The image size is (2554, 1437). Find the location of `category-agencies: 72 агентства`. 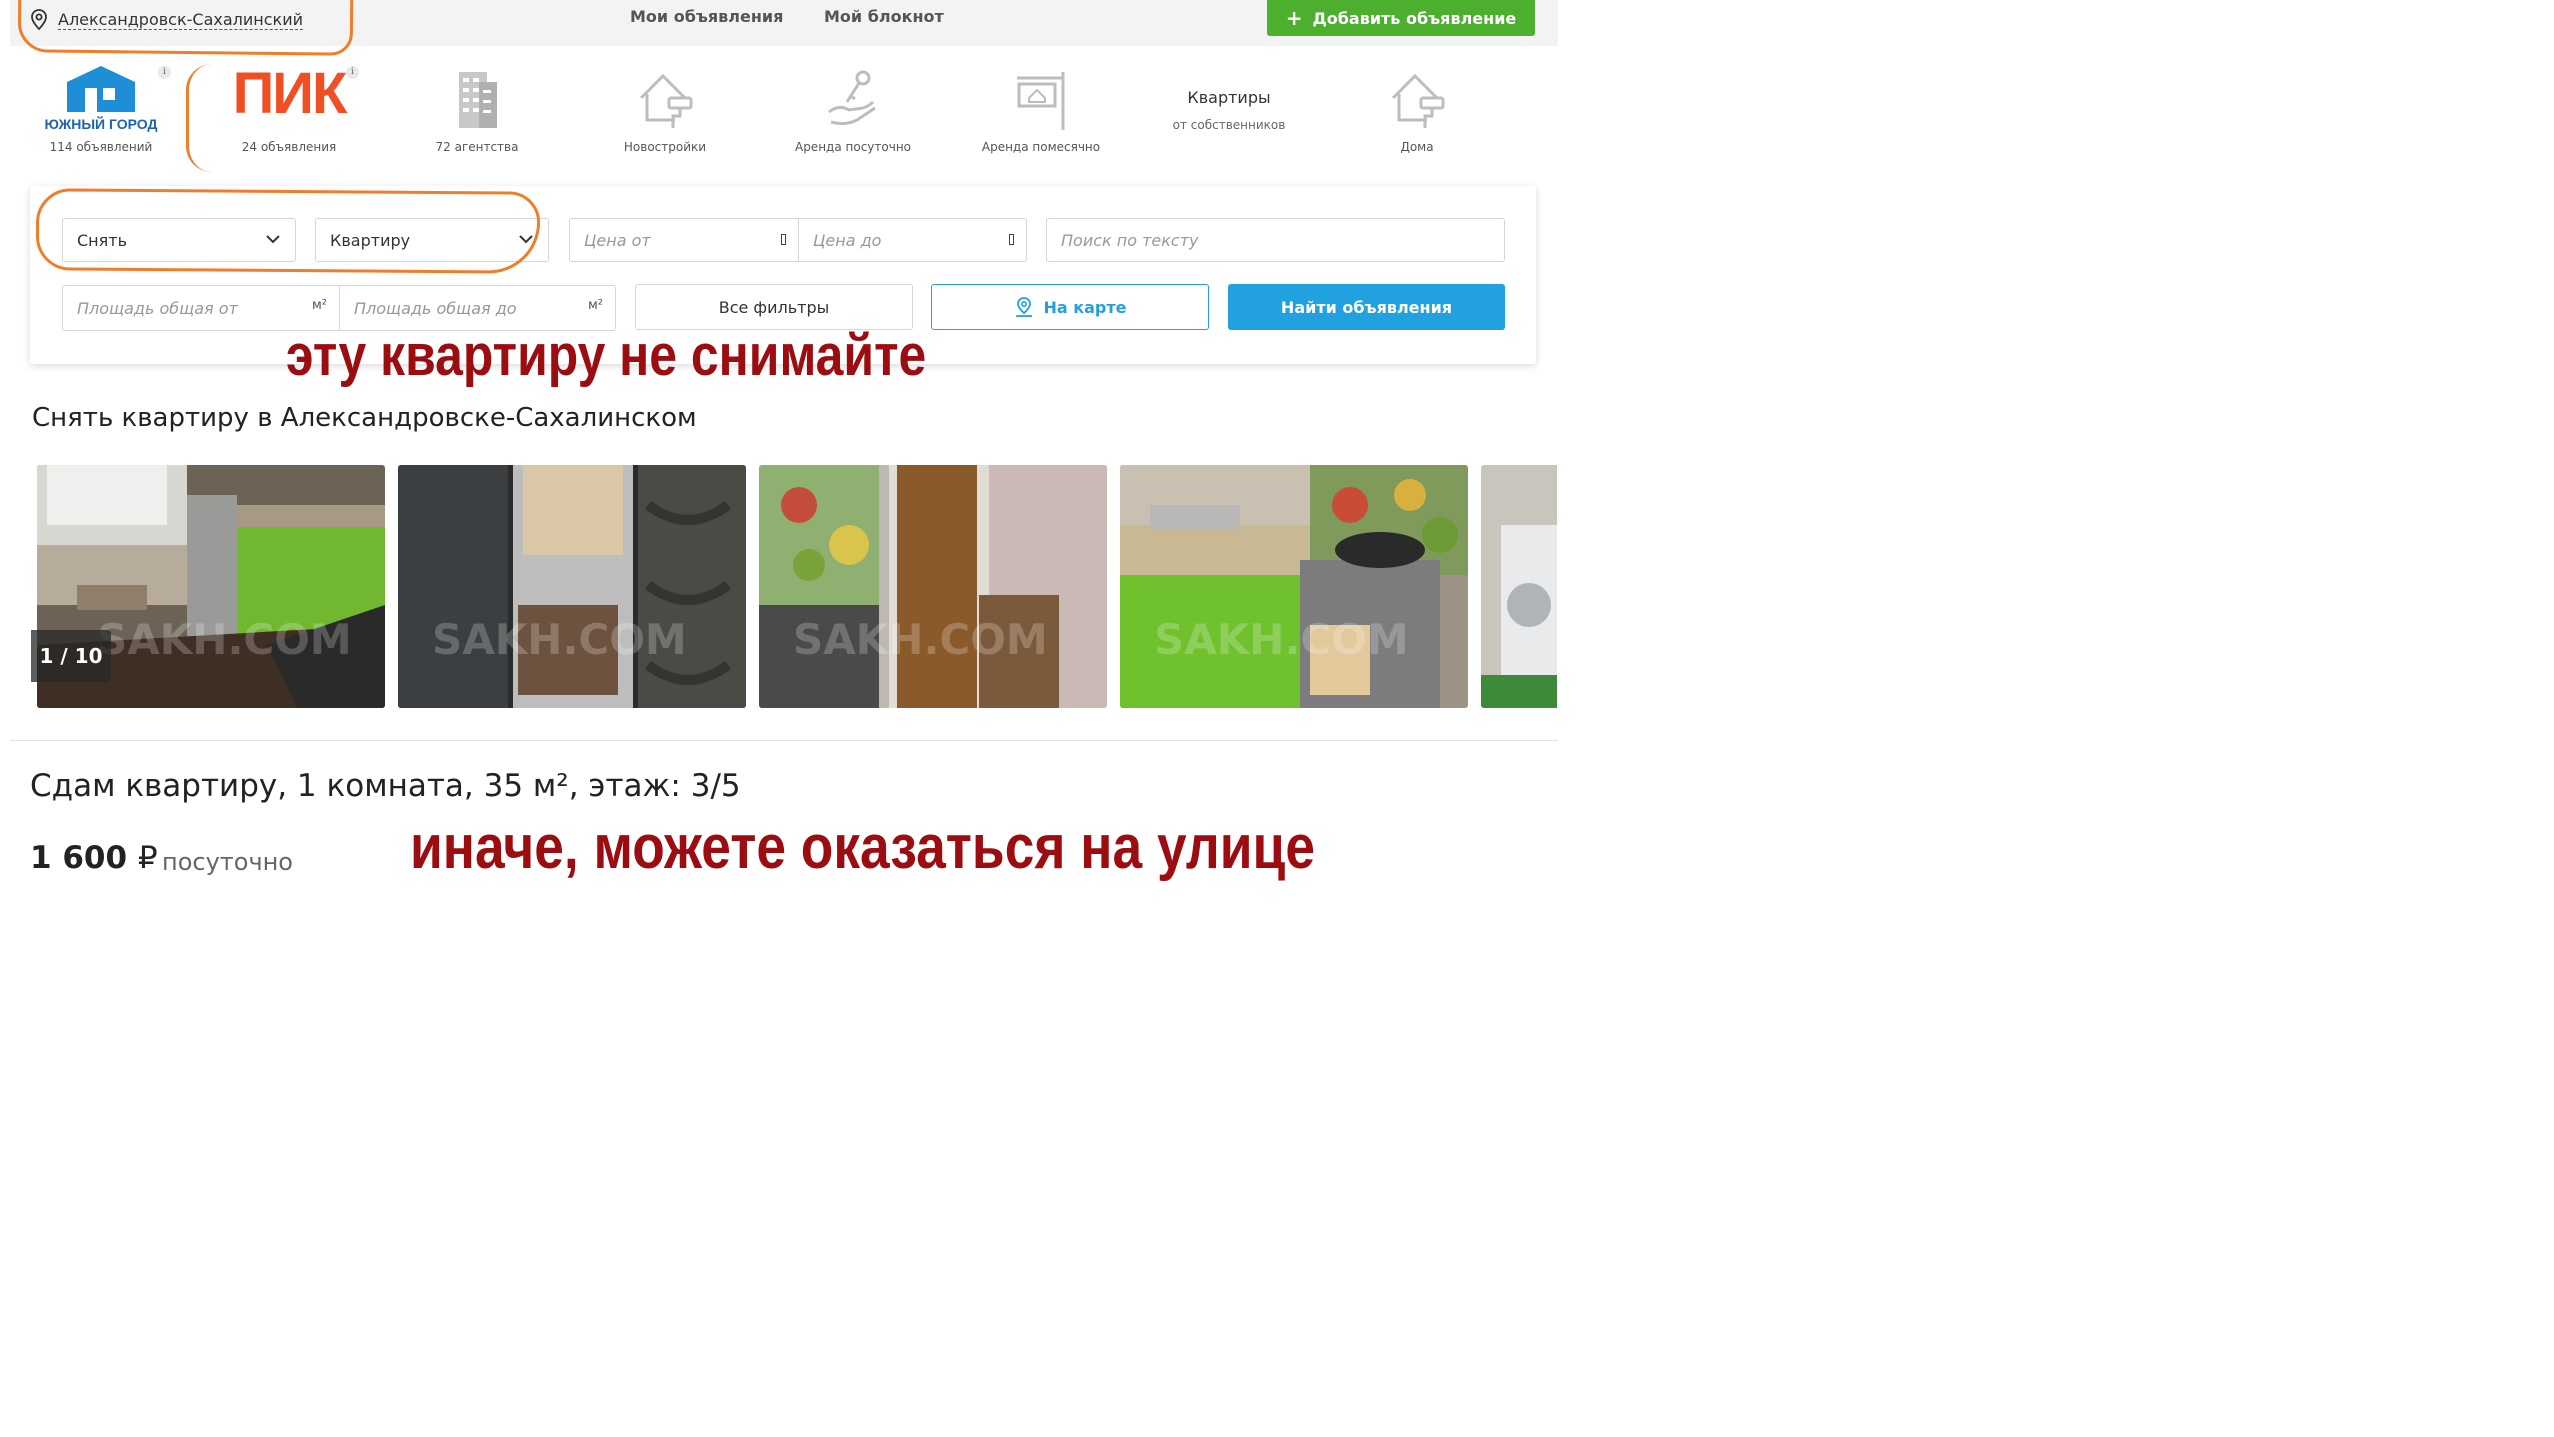

category-agencies: 72 агентства is located at coordinates (477, 112).